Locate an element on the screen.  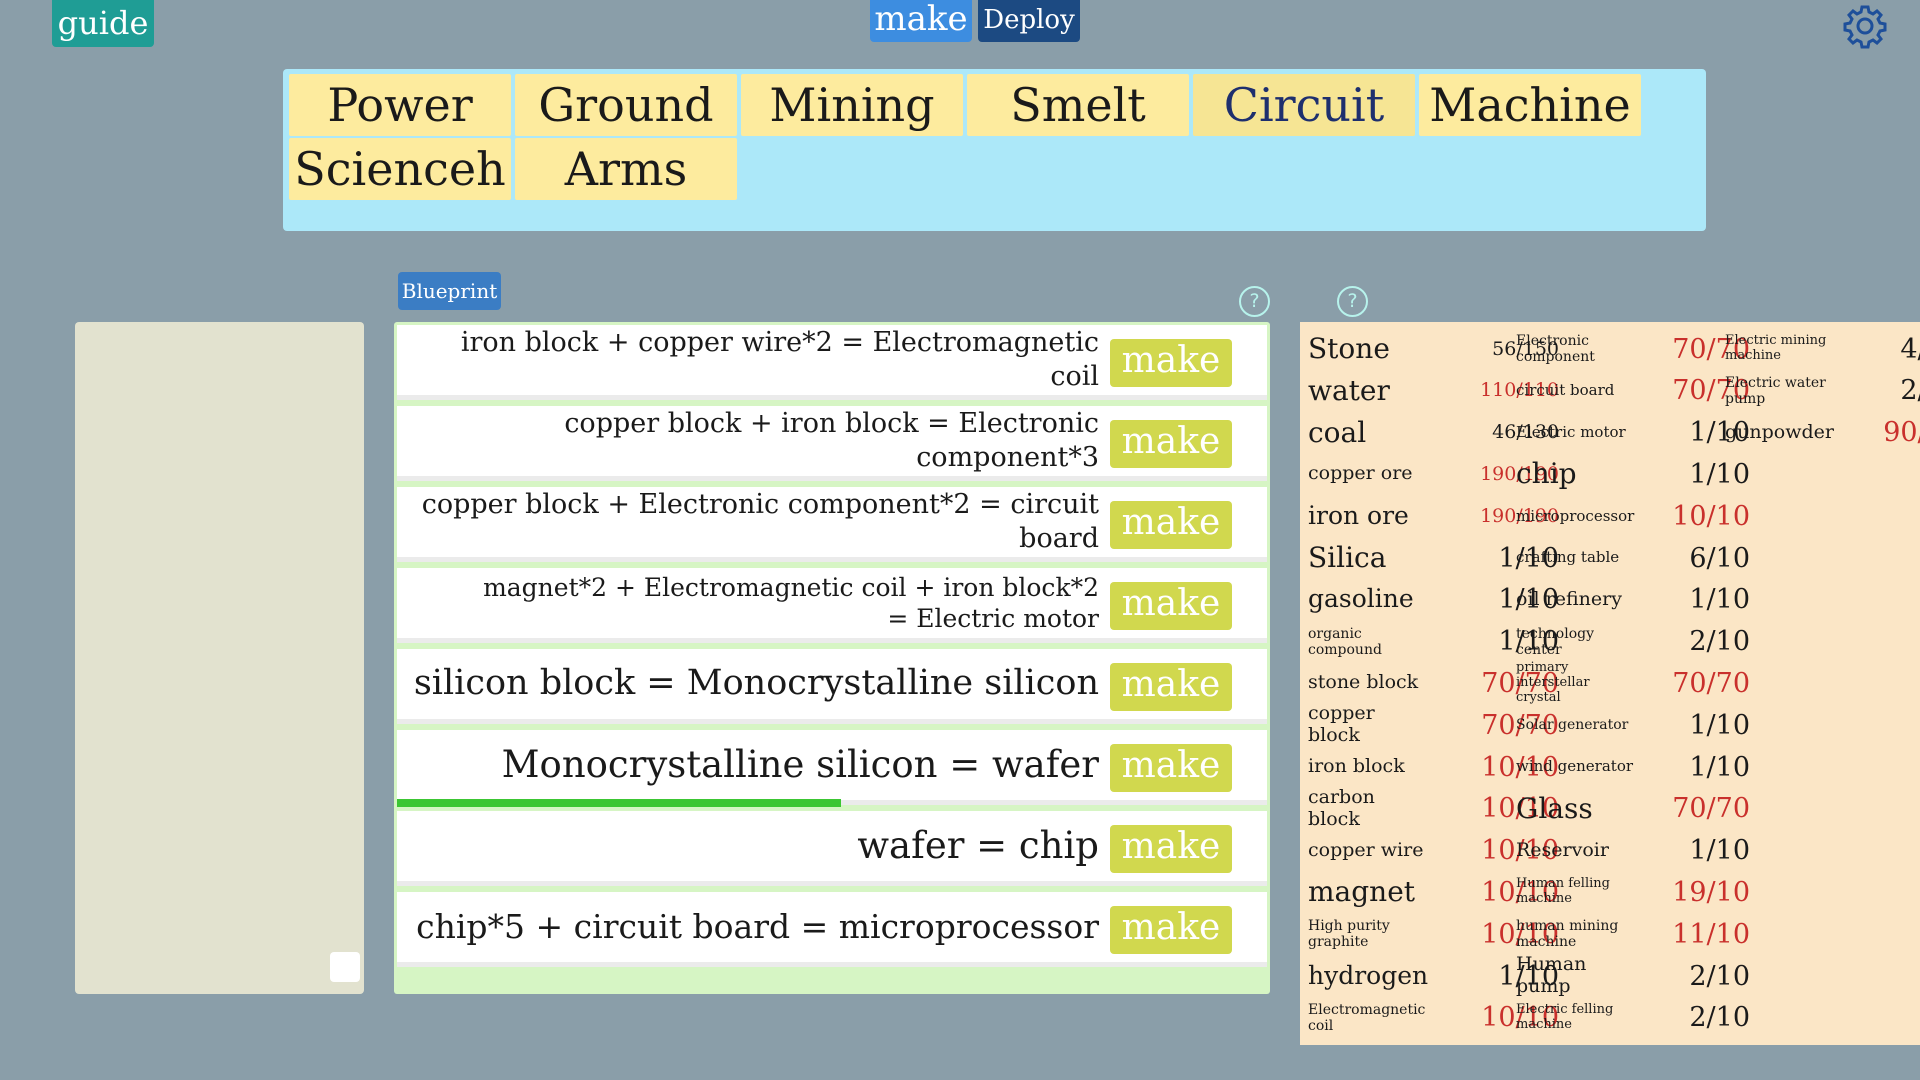
inventory-item: technology center 2/10 is located at coordinates (1638, 642).